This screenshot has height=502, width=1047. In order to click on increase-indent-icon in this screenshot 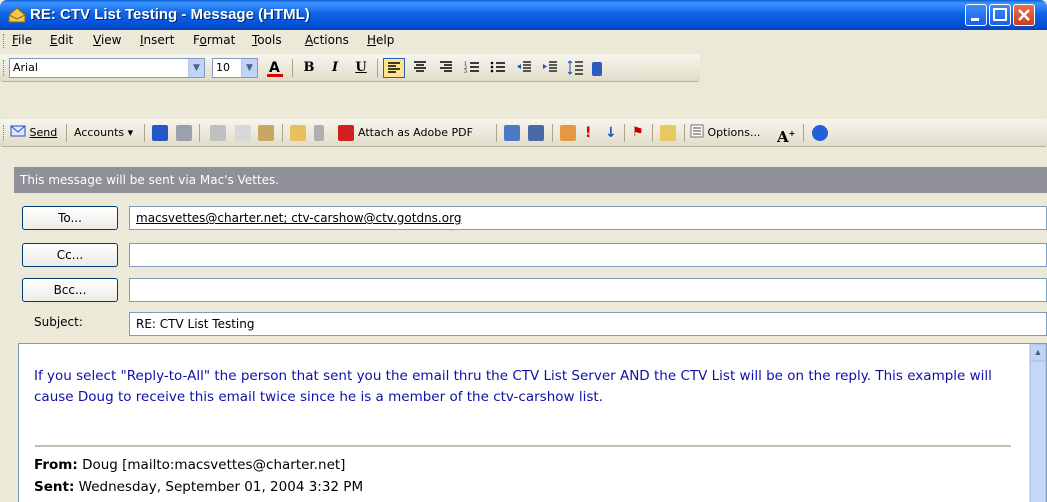, I will do `click(550, 66)`.